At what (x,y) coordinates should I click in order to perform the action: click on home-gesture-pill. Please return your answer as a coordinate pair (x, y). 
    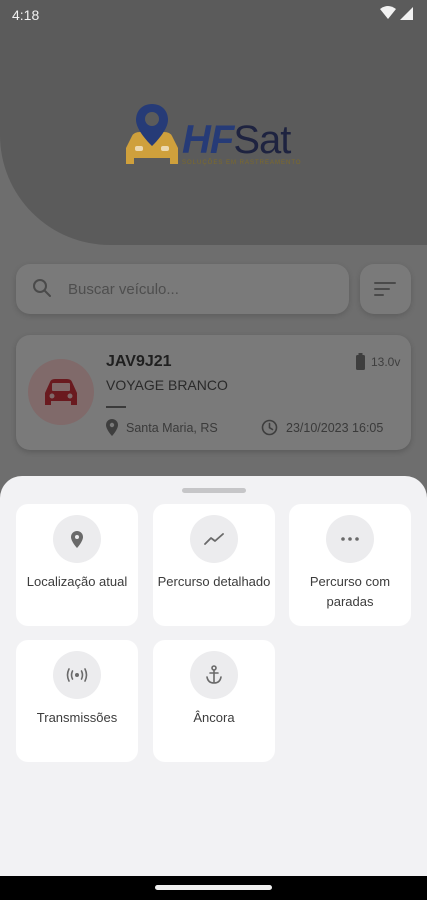
    Looking at the image, I should click on (213, 887).